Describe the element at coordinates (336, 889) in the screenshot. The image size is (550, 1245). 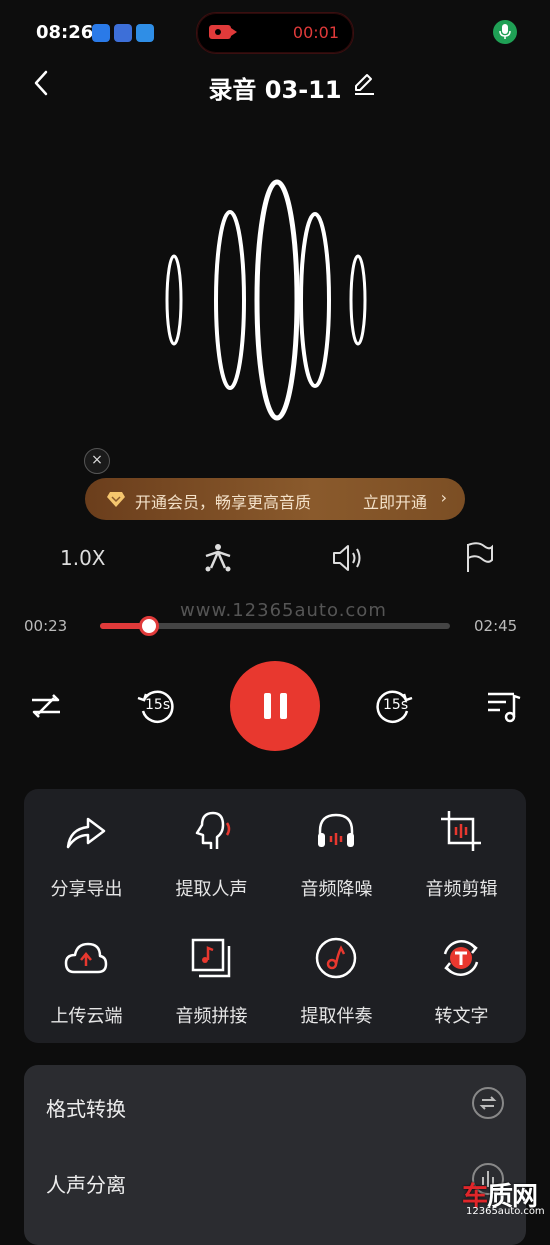
I see `tool-label: 音频降噪` at that location.